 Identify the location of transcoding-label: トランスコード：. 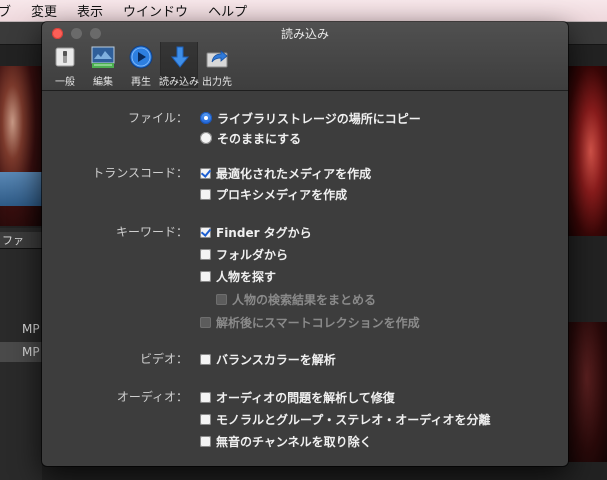
(140, 173).